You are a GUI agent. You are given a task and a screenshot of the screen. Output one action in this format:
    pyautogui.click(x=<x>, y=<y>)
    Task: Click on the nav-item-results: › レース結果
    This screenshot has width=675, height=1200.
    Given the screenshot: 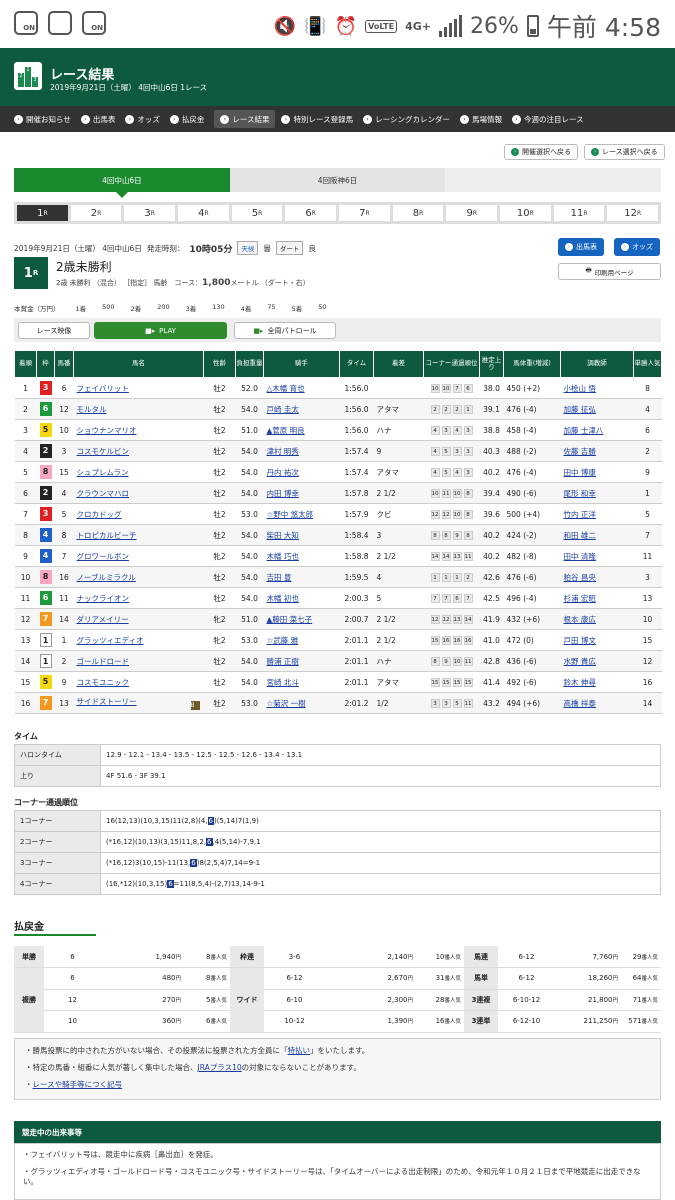 What is the action you would take?
    pyautogui.click(x=245, y=119)
    